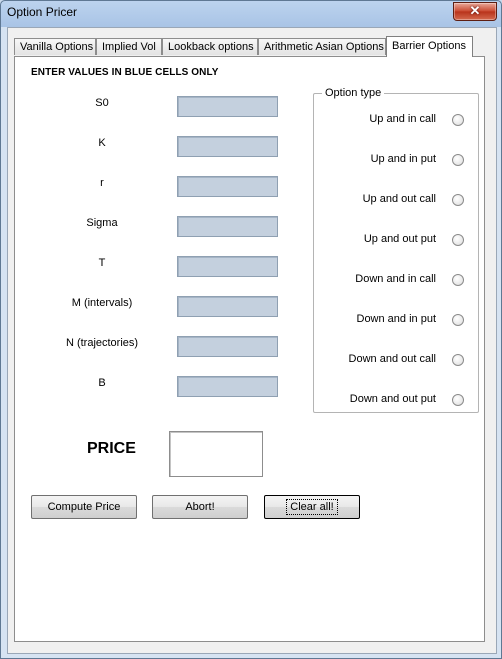 This screenshot has height=659, width=502. What do you see at coordinates (102, 343) in the screenshot?
I see `label-n-trajectories: N (trajectories)` at bounding box center [102, 343].